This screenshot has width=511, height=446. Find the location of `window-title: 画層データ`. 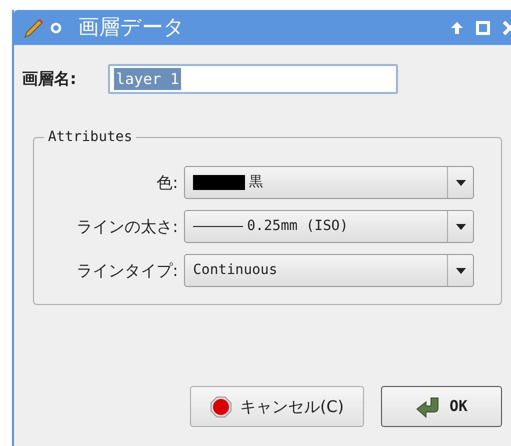

window-title: 画層データ is located at coordinates (131, 27).